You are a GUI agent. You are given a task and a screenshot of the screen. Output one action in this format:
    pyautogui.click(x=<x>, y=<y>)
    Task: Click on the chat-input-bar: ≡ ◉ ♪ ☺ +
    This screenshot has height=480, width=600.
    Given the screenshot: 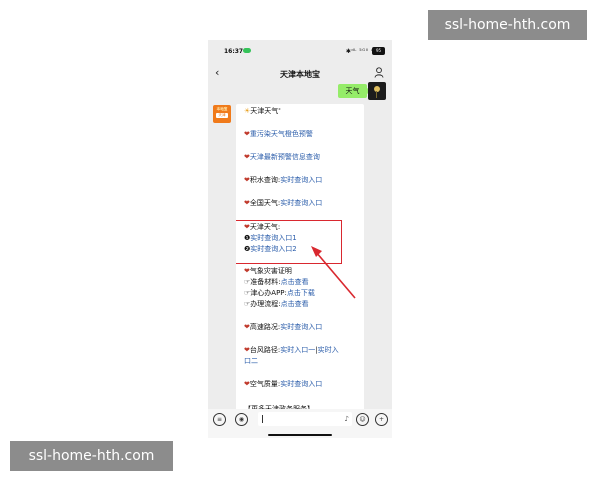 What is the action you would take?
    pyautogui.click(x=300, y=423)
    